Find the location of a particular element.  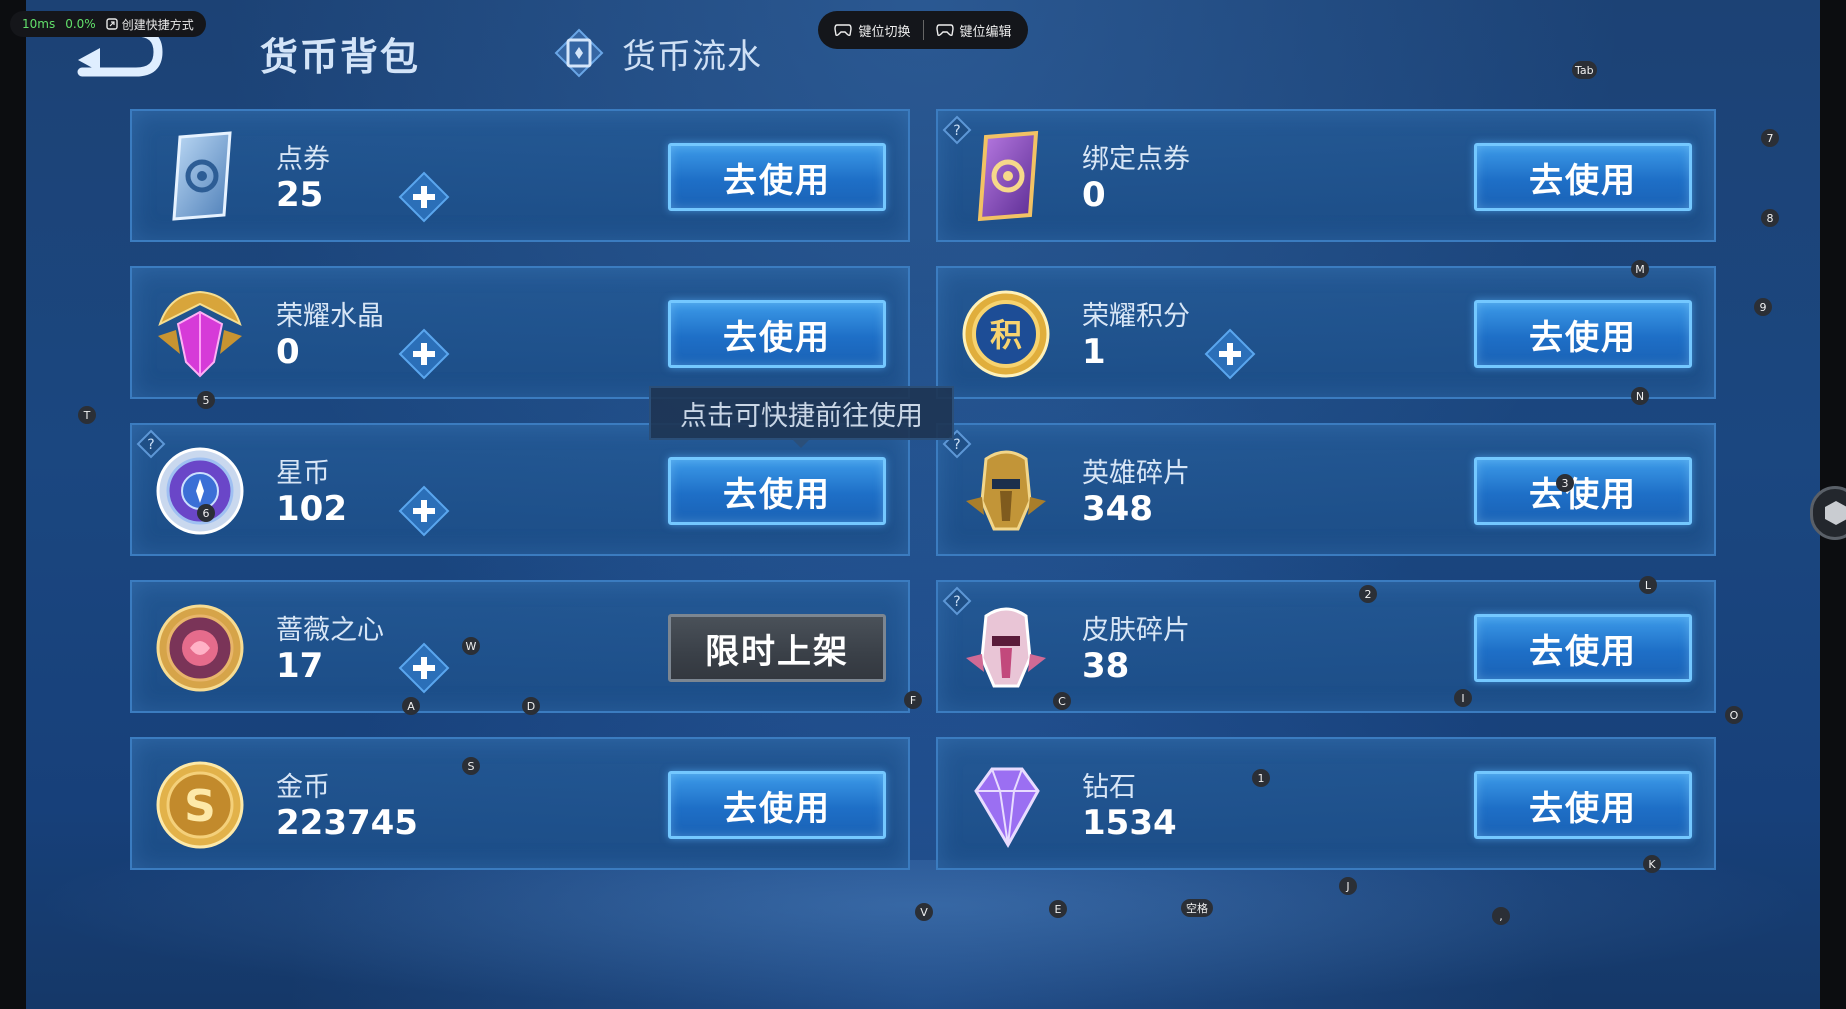

key-hint: C is located at coordinates (1062, 701).